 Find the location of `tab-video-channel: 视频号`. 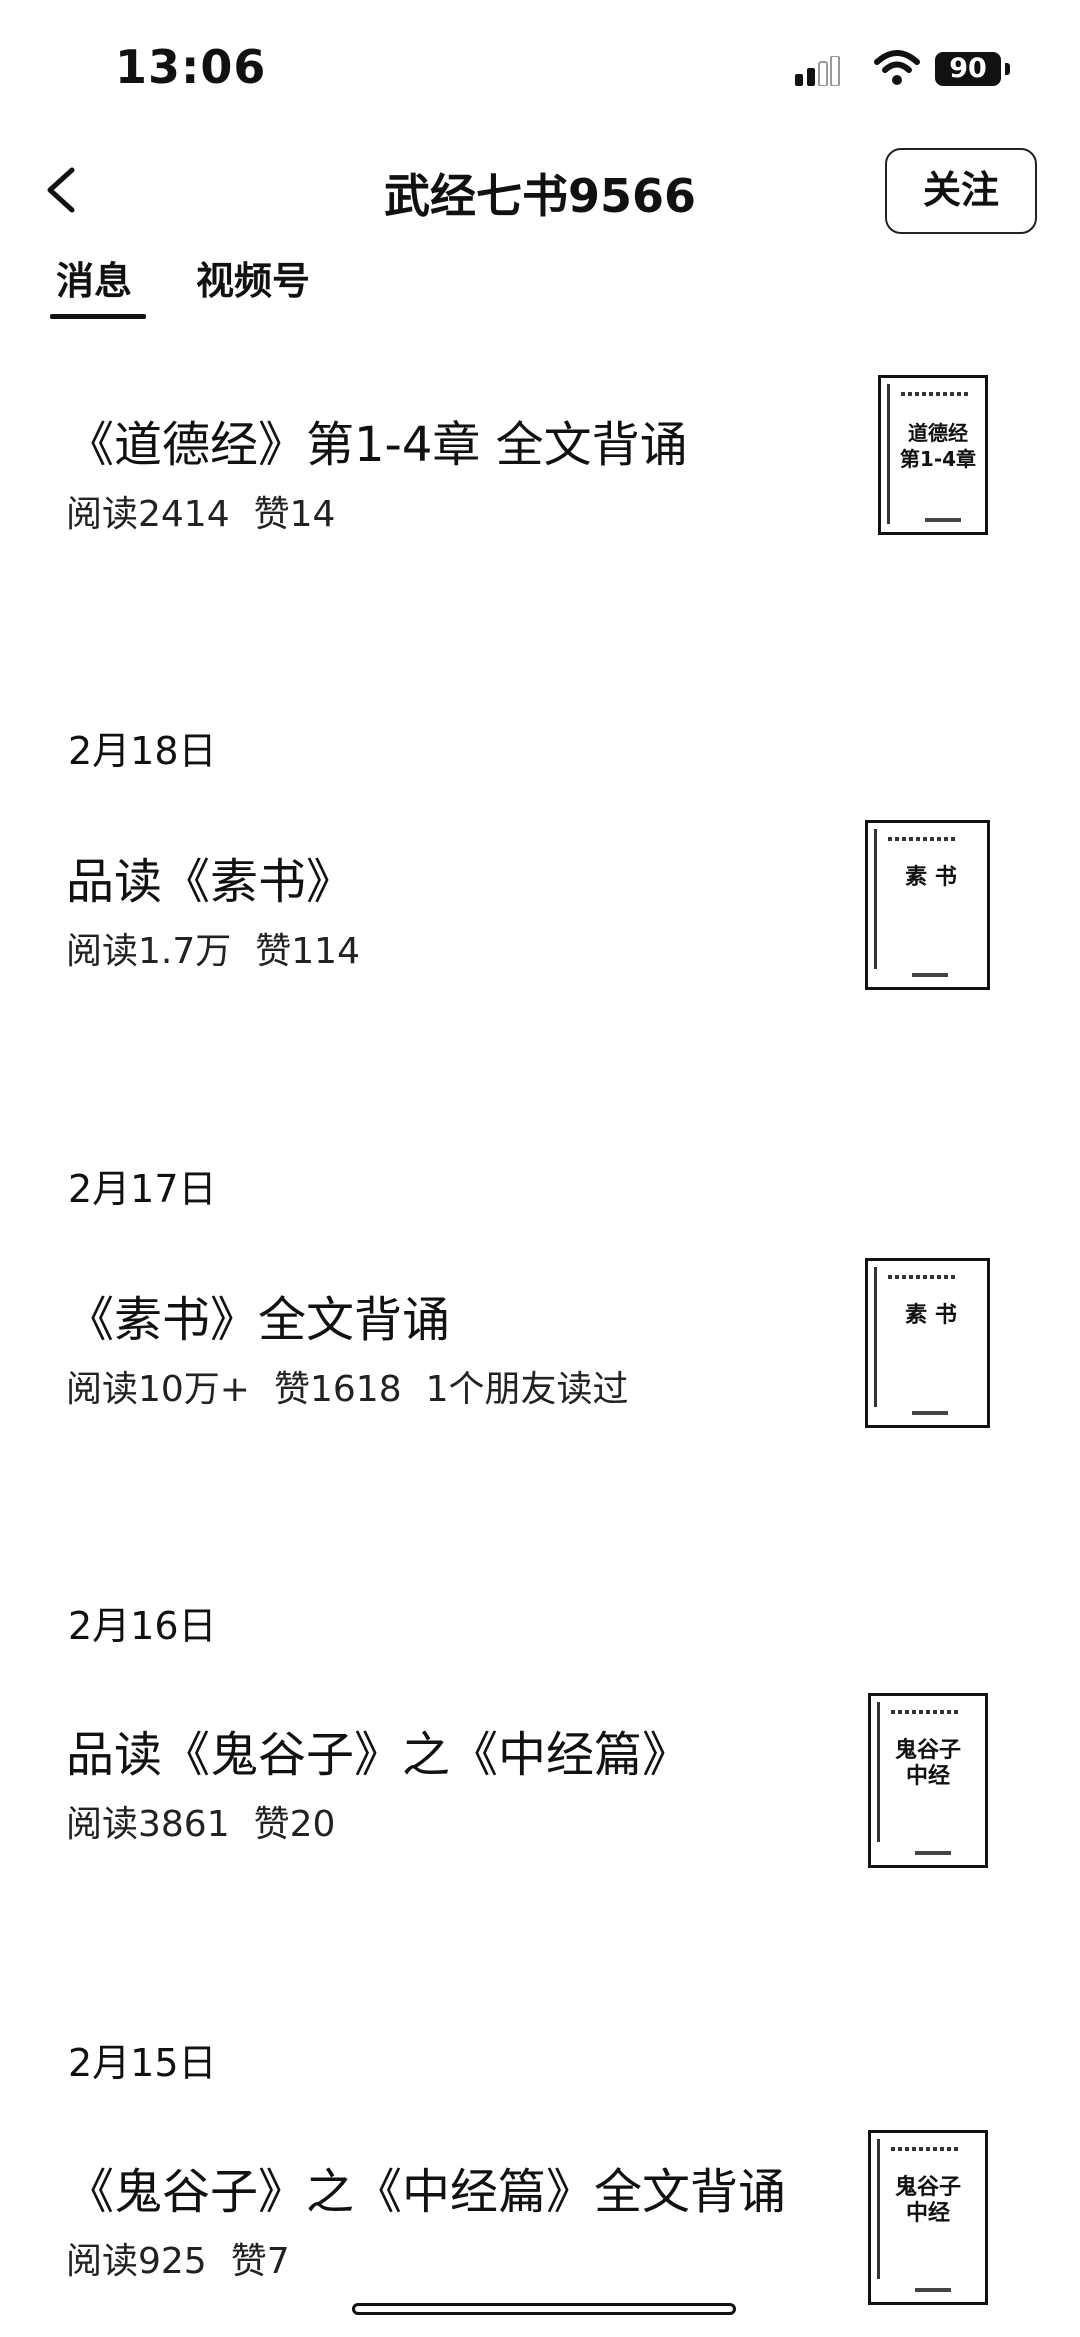

tab-video-channel: 视频号 is located at coordinates (253, 277).